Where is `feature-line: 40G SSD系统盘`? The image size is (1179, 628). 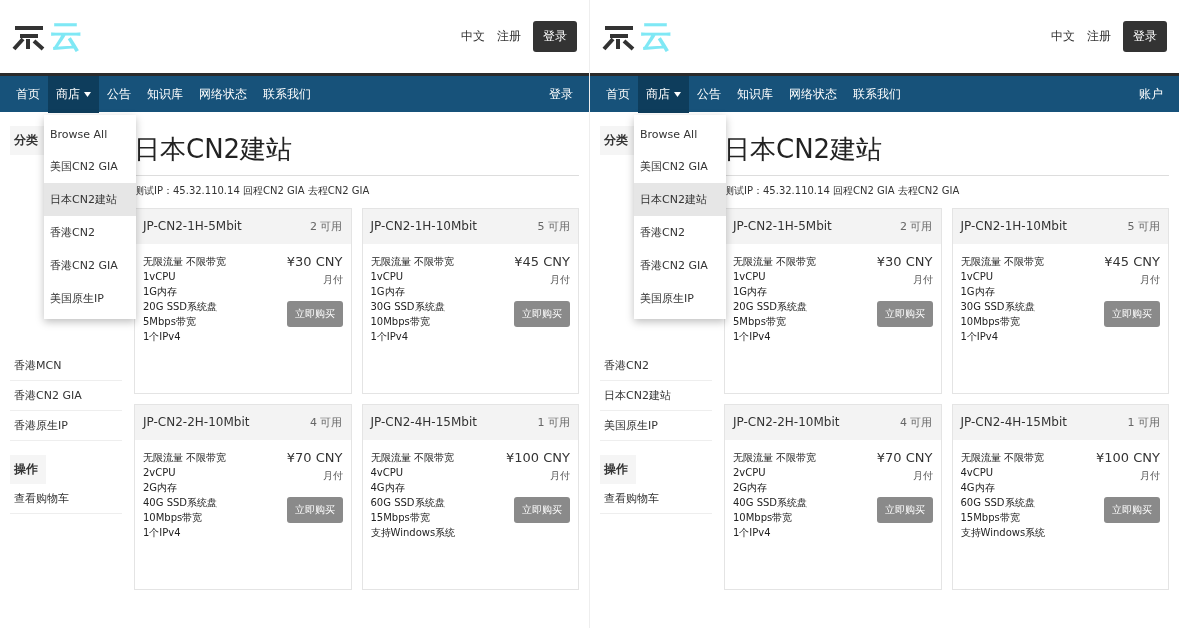 feature-line: 40G SSD系统盘 is located at coordinates (771, 503).